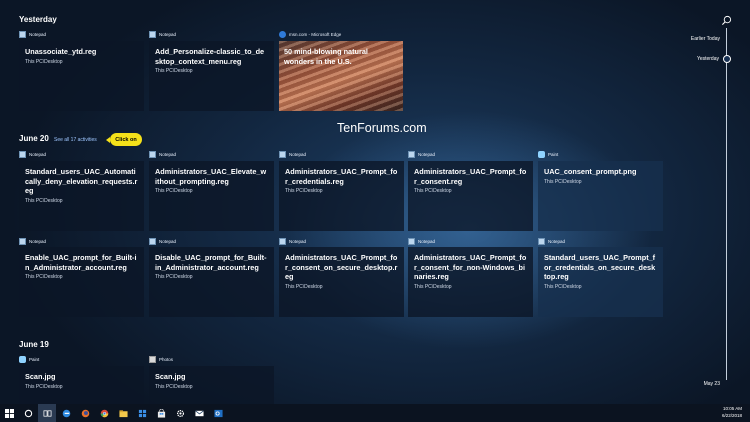  I want to click on file-explorer-icon, so click(123, 413).